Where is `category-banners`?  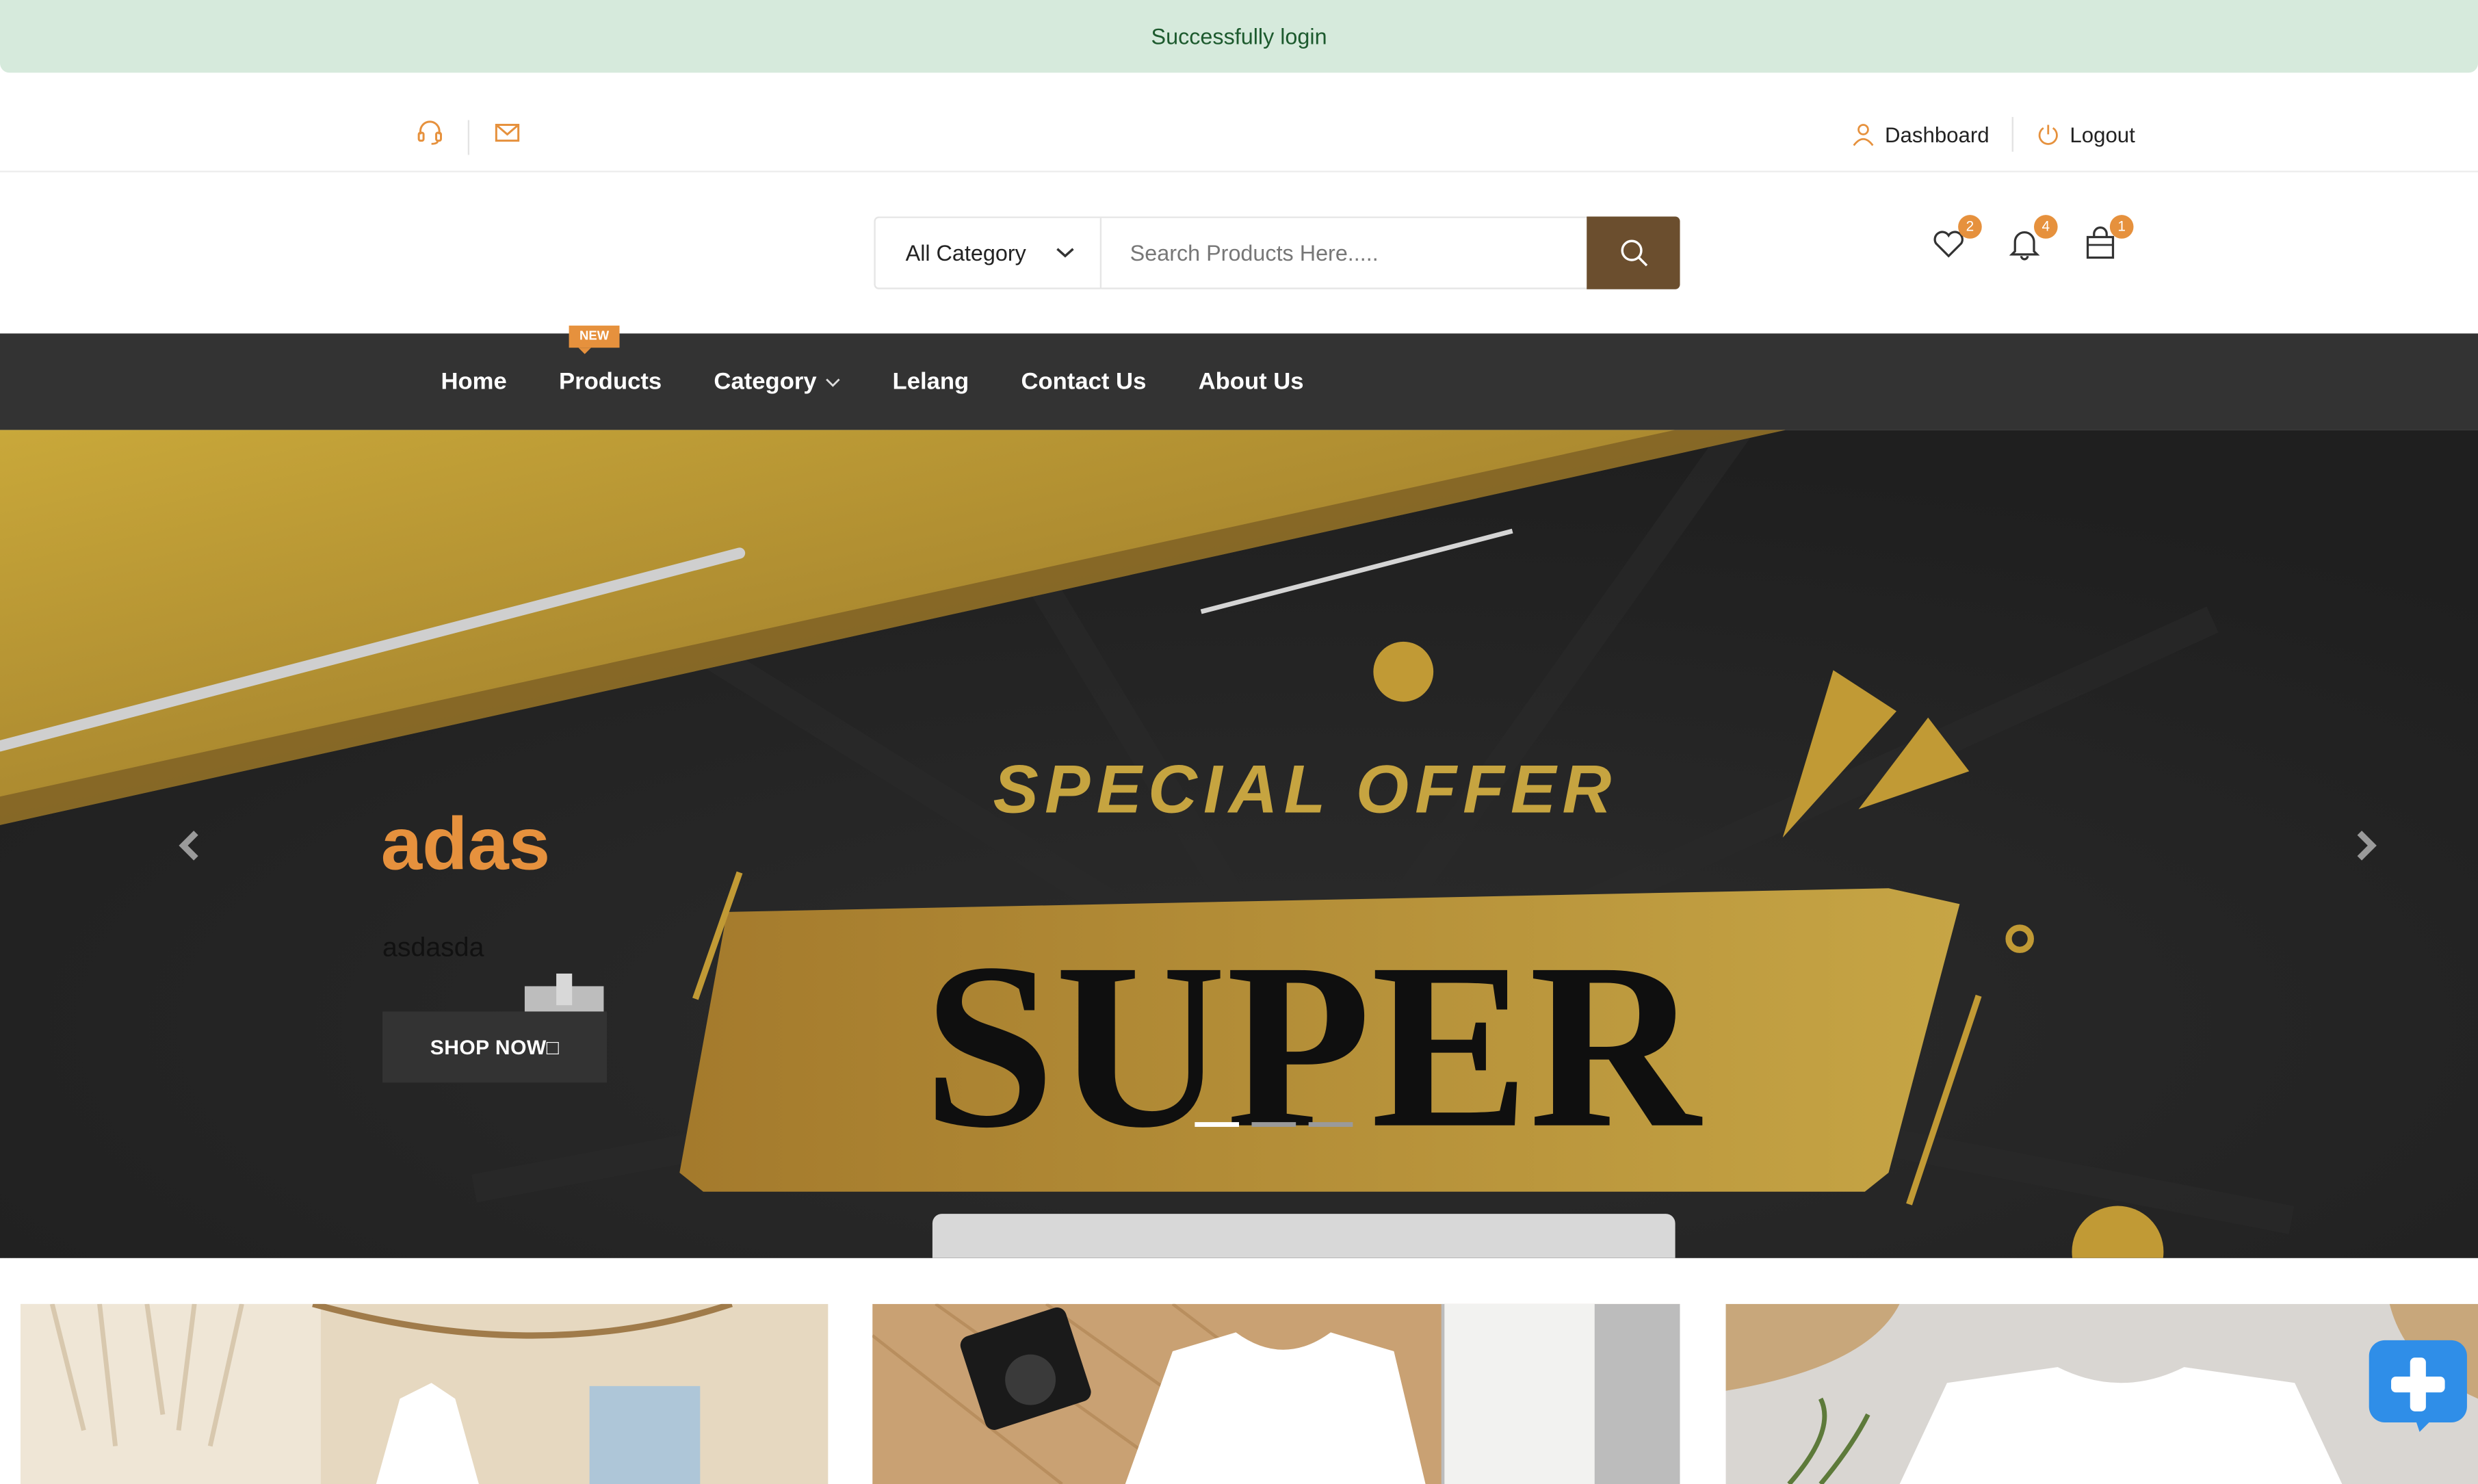 category-banners is located at coordinates (1239, 1393).